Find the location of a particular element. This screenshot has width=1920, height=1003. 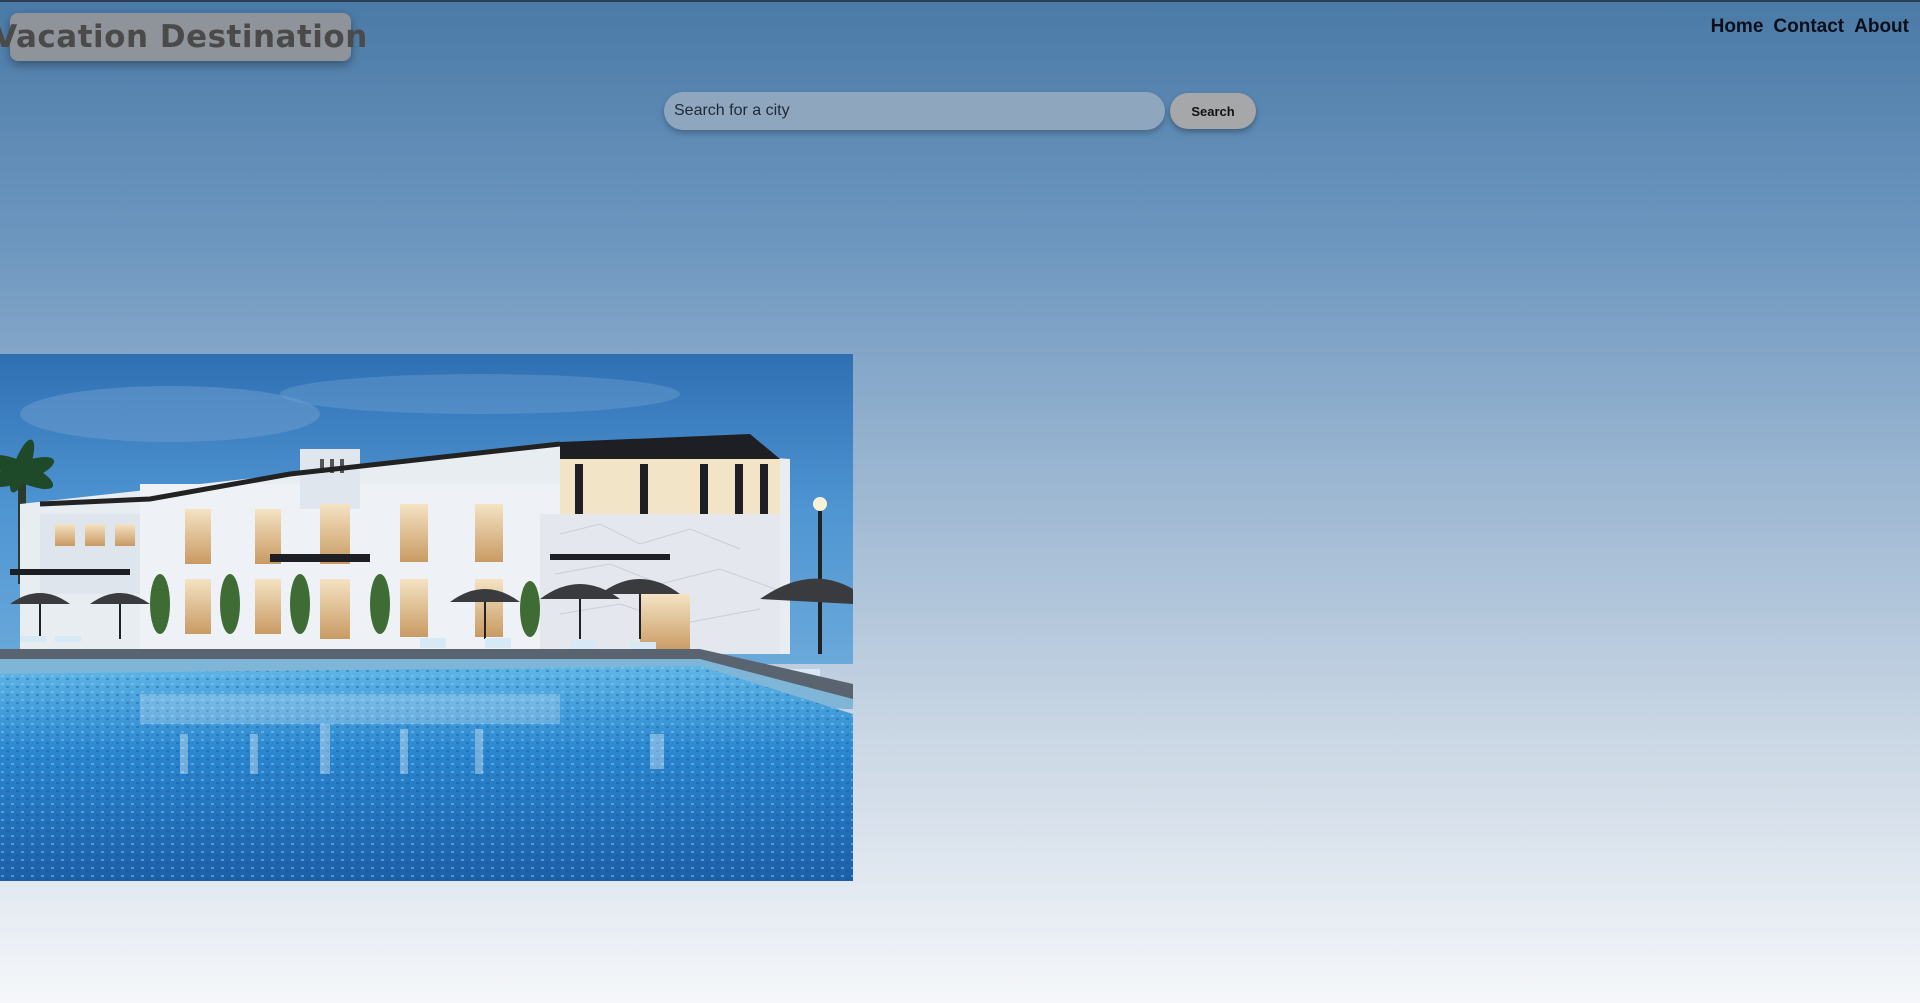

site-title: Vacation Destination is located at coordinates (184, 37).